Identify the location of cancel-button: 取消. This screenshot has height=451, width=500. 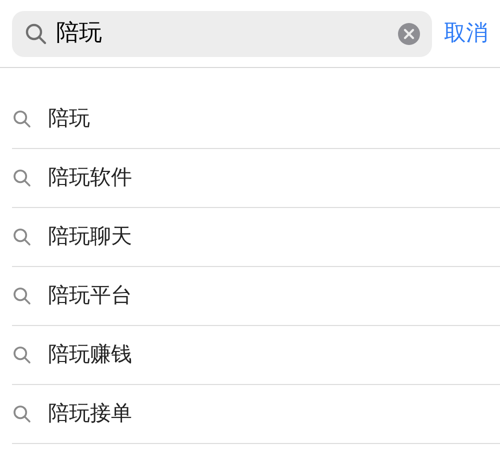
(466, 33).